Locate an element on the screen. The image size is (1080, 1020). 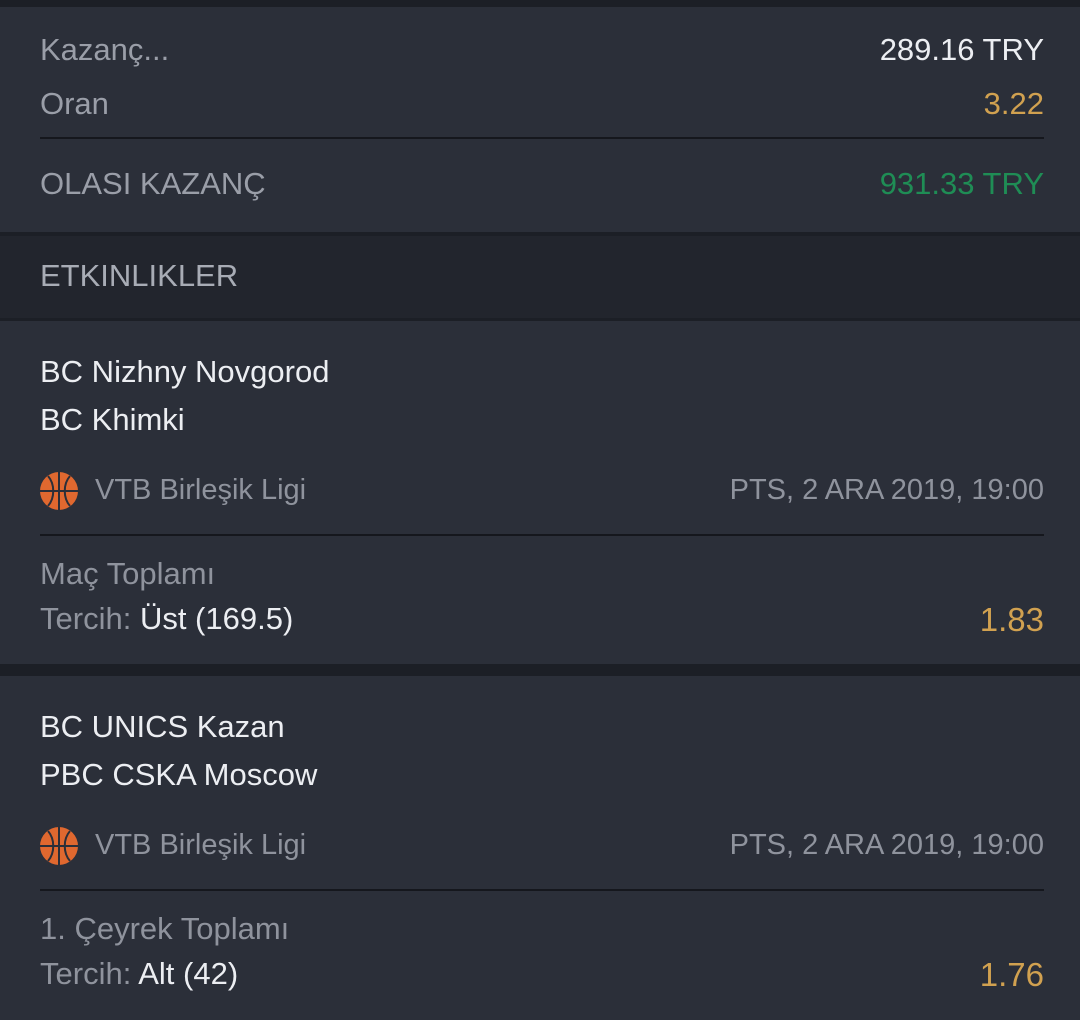
market-name: 1. Çeyrek Toplamı is located at coordinates (165, 928).